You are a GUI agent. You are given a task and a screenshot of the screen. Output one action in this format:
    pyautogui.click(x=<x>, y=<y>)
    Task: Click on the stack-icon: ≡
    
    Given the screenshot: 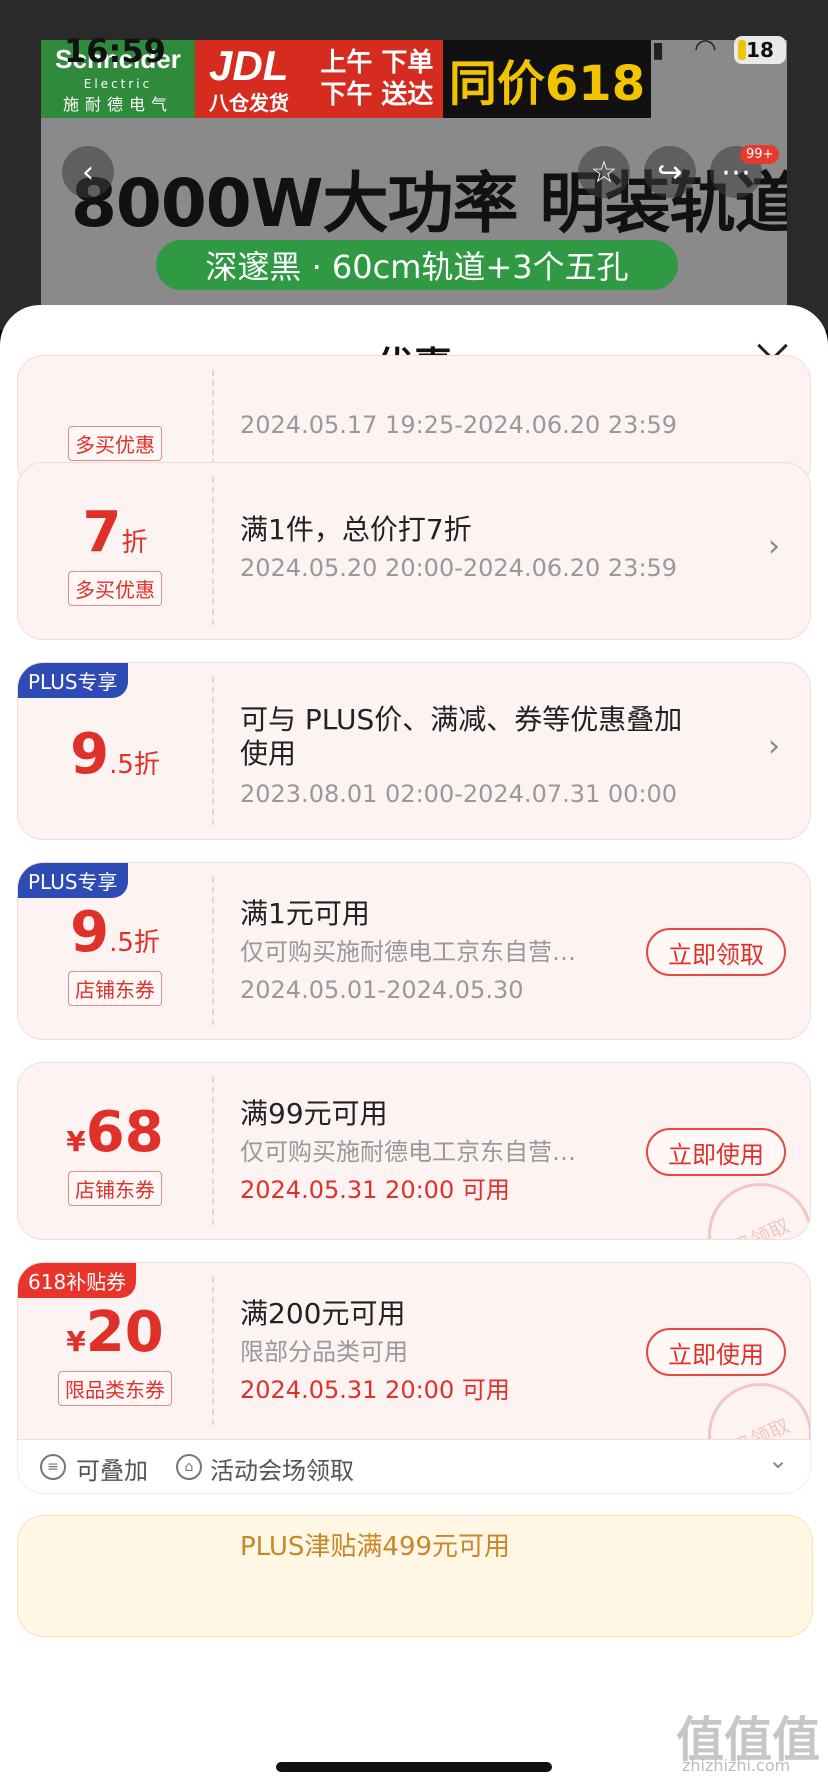 What is the action you would take?
    pyautogui.click(x=53, y=1467)
    